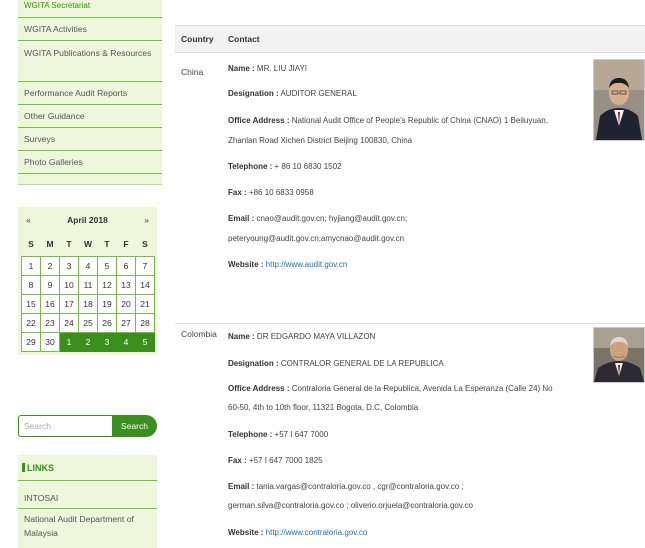  What do you see at coordinates (107, 303) in the screenshot?
I see `calendar-day: 19` at bounding box center [107, 303].